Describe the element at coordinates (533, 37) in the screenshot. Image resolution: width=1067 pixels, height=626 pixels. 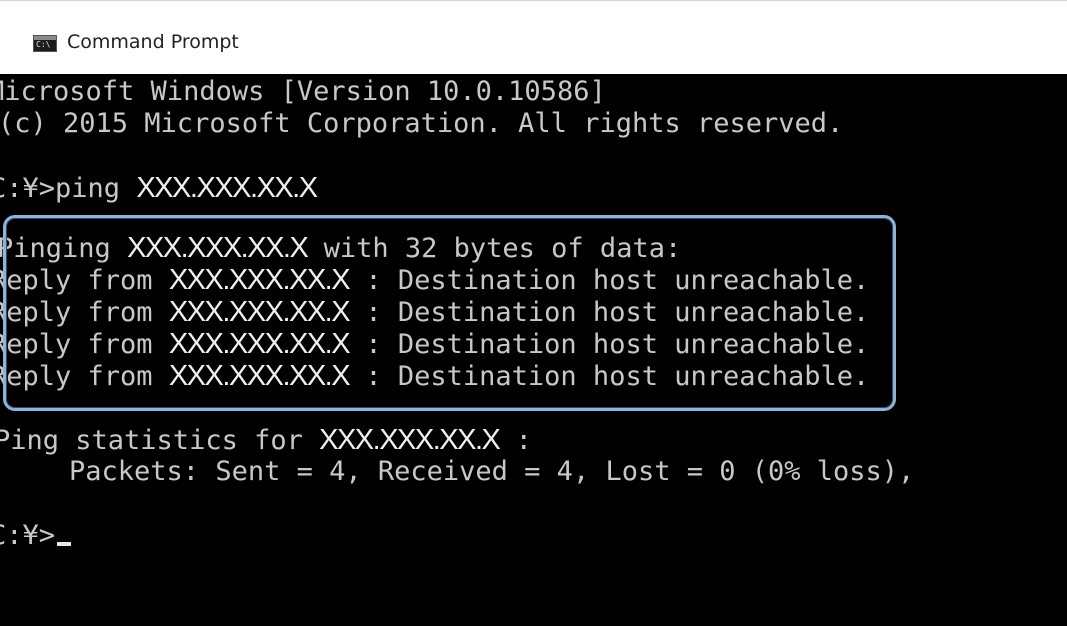
I see `title-bar: C:\ Command Prompt` at that location.